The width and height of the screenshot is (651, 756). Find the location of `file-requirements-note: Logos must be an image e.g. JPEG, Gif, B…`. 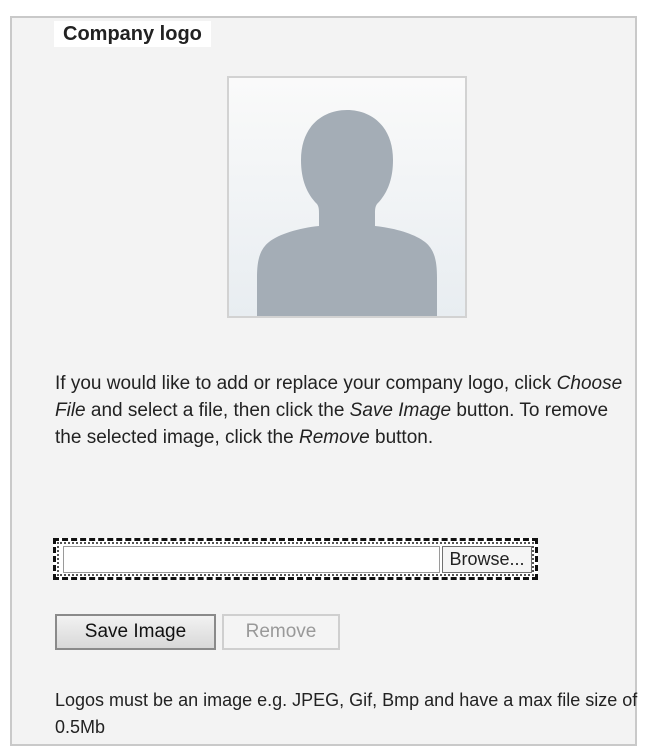

file-requirements-note: Logos must be an image e.g. JPEG, Gif, B… is located at coordinates (346, 713).